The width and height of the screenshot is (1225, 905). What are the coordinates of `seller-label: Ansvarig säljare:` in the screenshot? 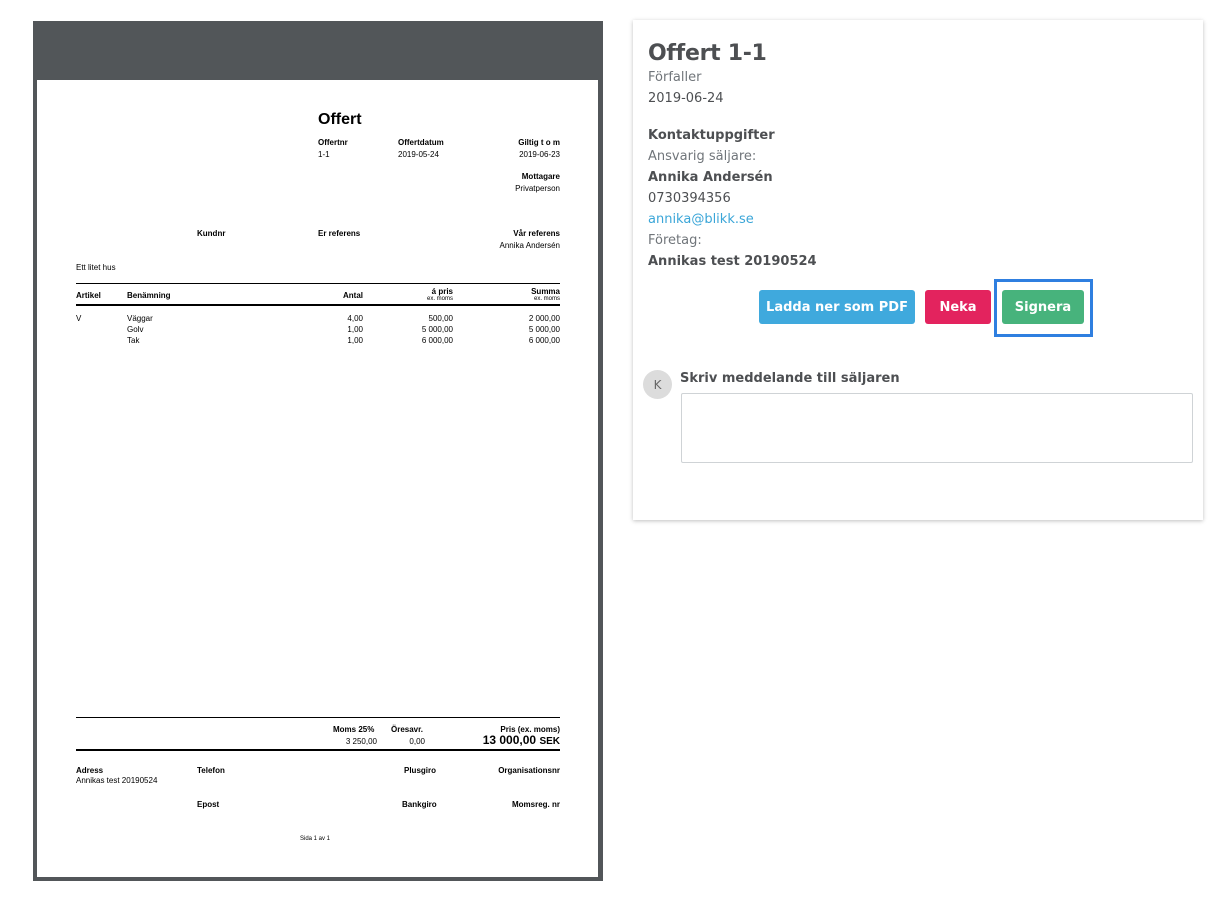 It's located at (702, 156).